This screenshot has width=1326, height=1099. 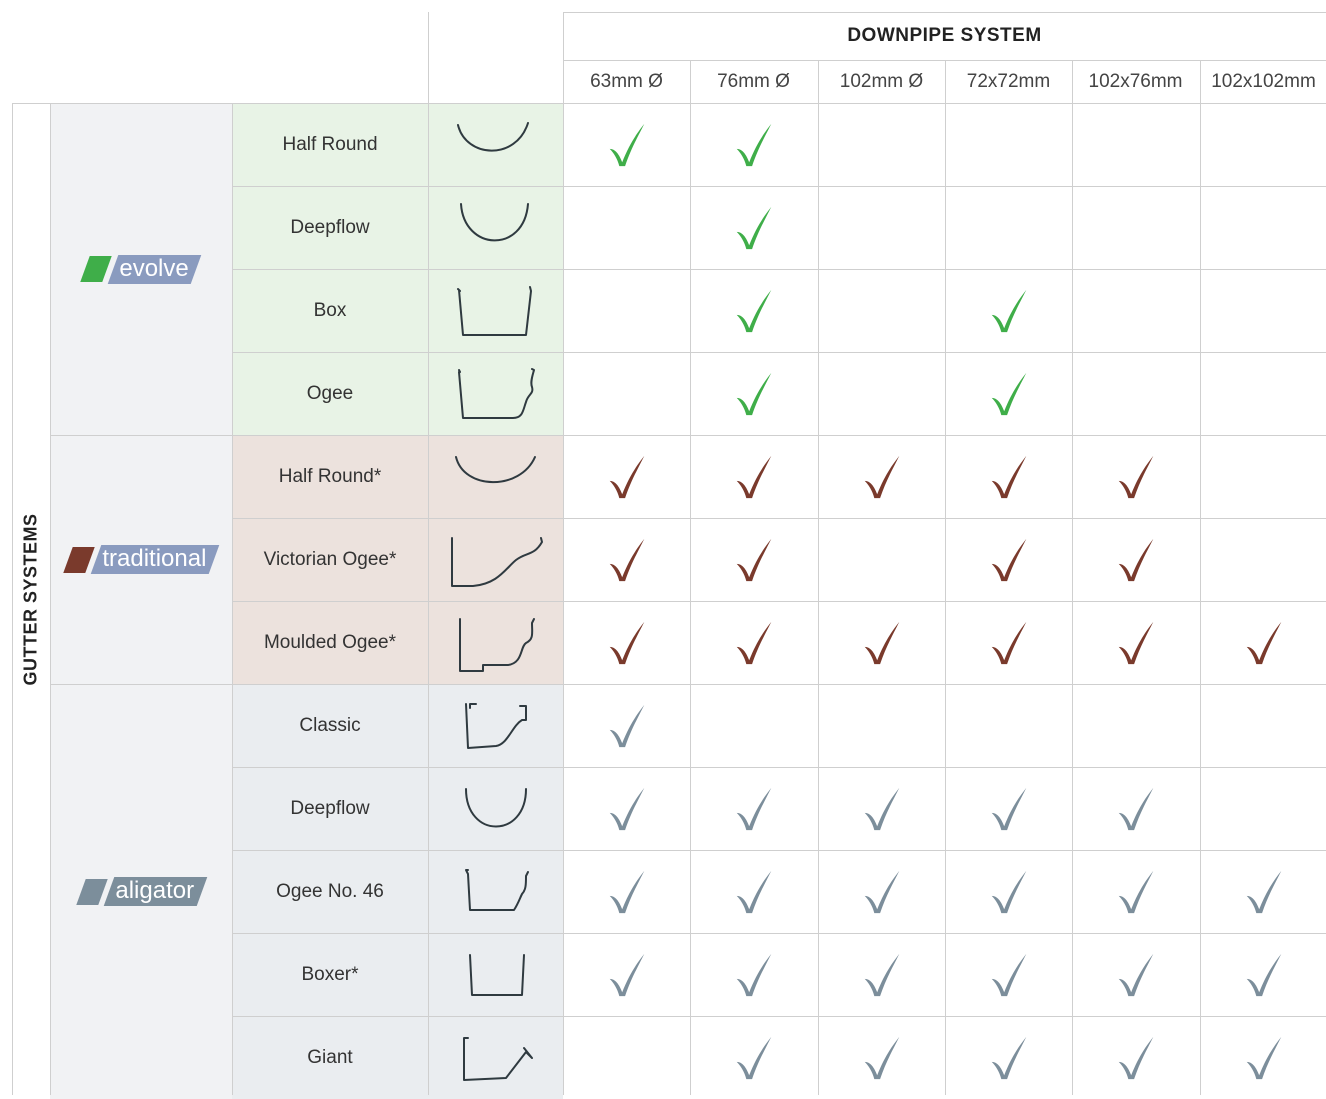 What do you see at coordinates (495, 470) in the screenshot?
I see `half-round-shallow-profile-icon` at bounding box center [495, 470].